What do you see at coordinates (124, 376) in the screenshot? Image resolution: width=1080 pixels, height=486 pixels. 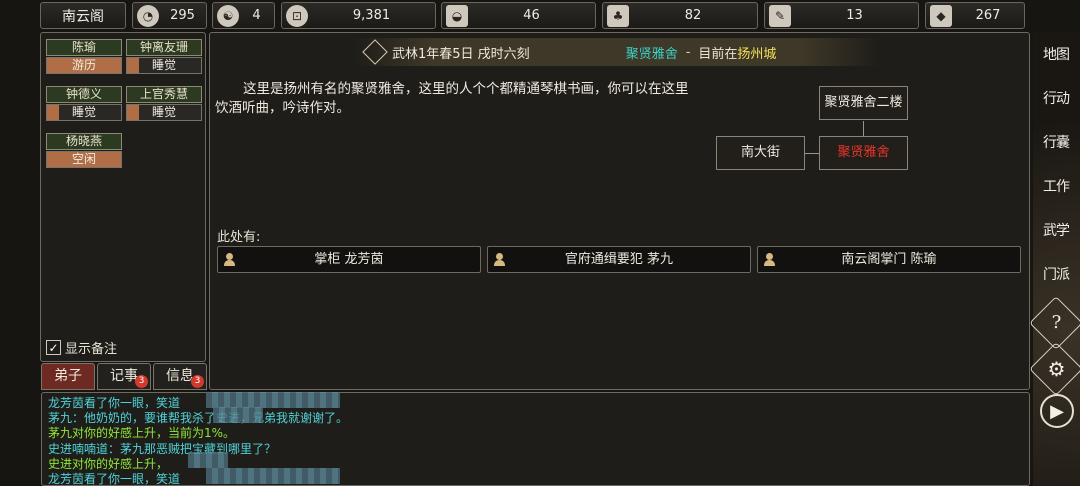 I see `tab-journal: 记事 3` at bounding box center [124, 376].